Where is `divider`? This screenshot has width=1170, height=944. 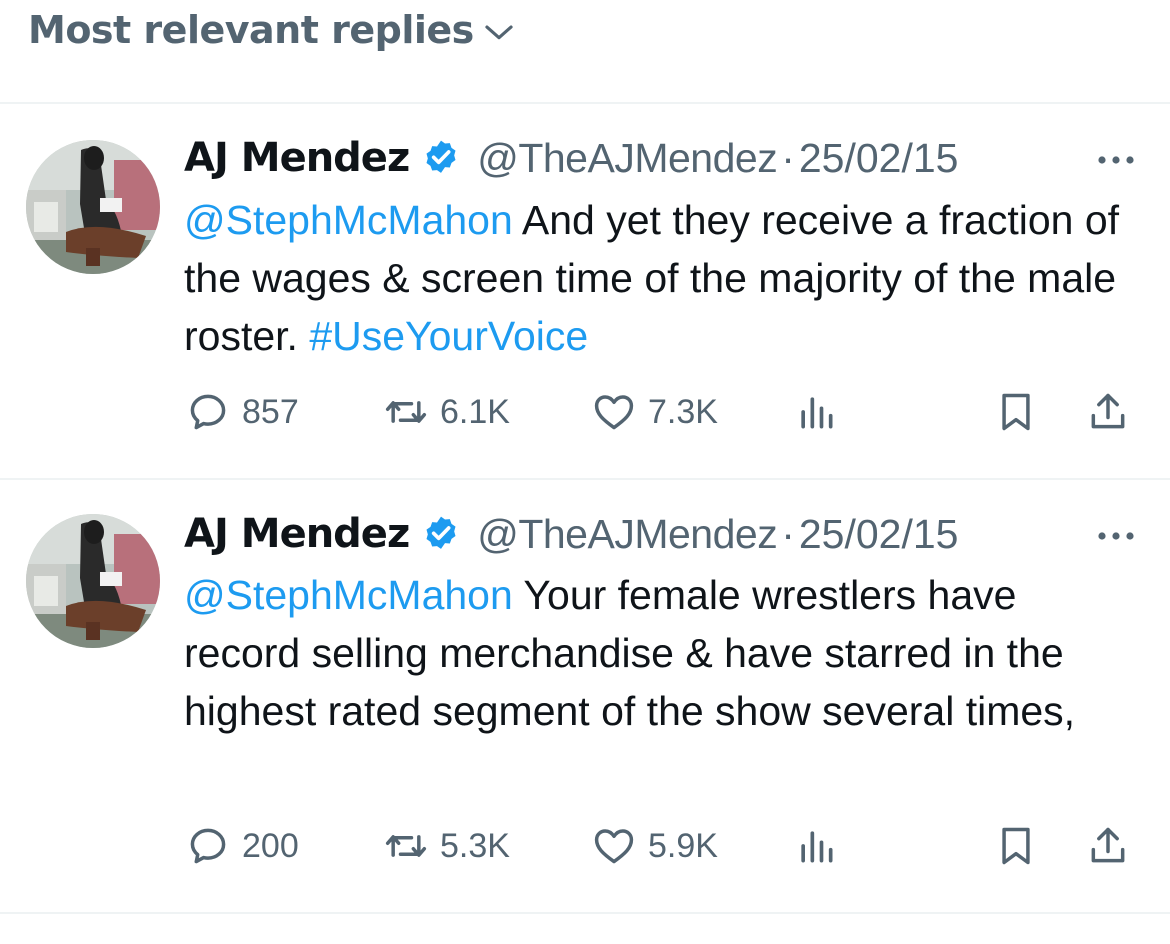
divider is located at coordinates (585, 913).